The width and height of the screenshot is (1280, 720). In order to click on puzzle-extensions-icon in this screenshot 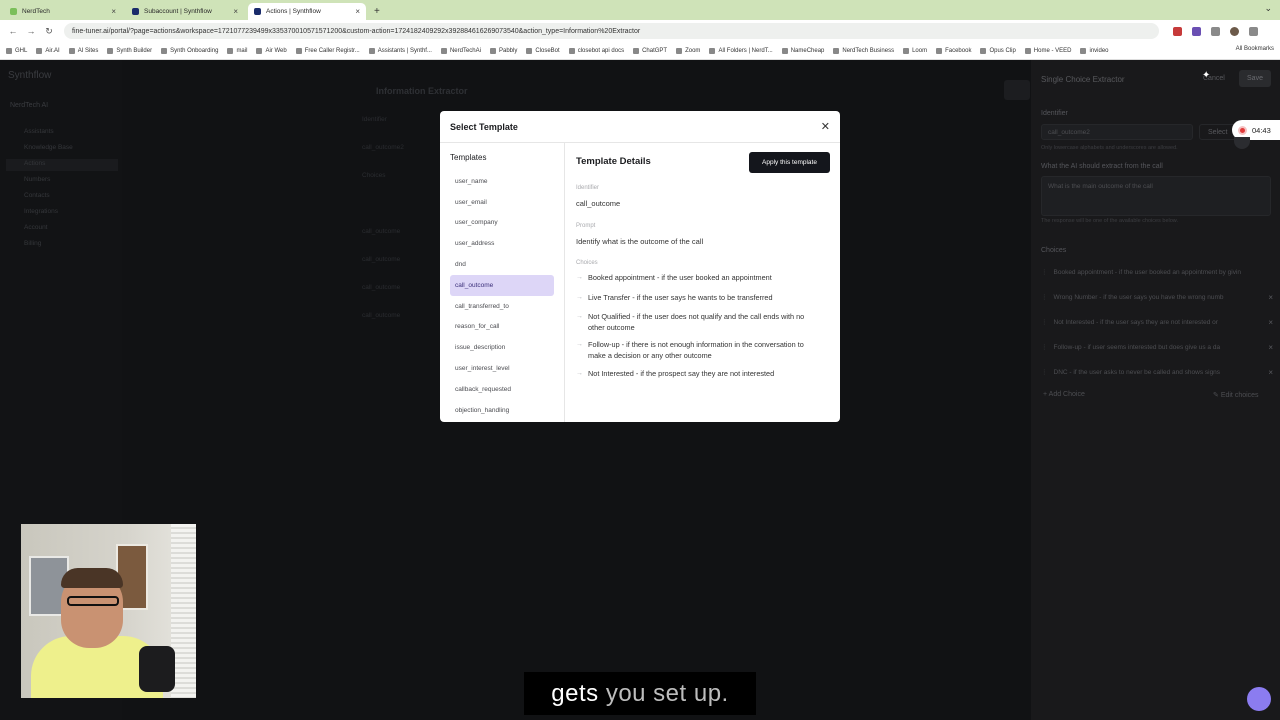, I will do `click(1215, 31)`.